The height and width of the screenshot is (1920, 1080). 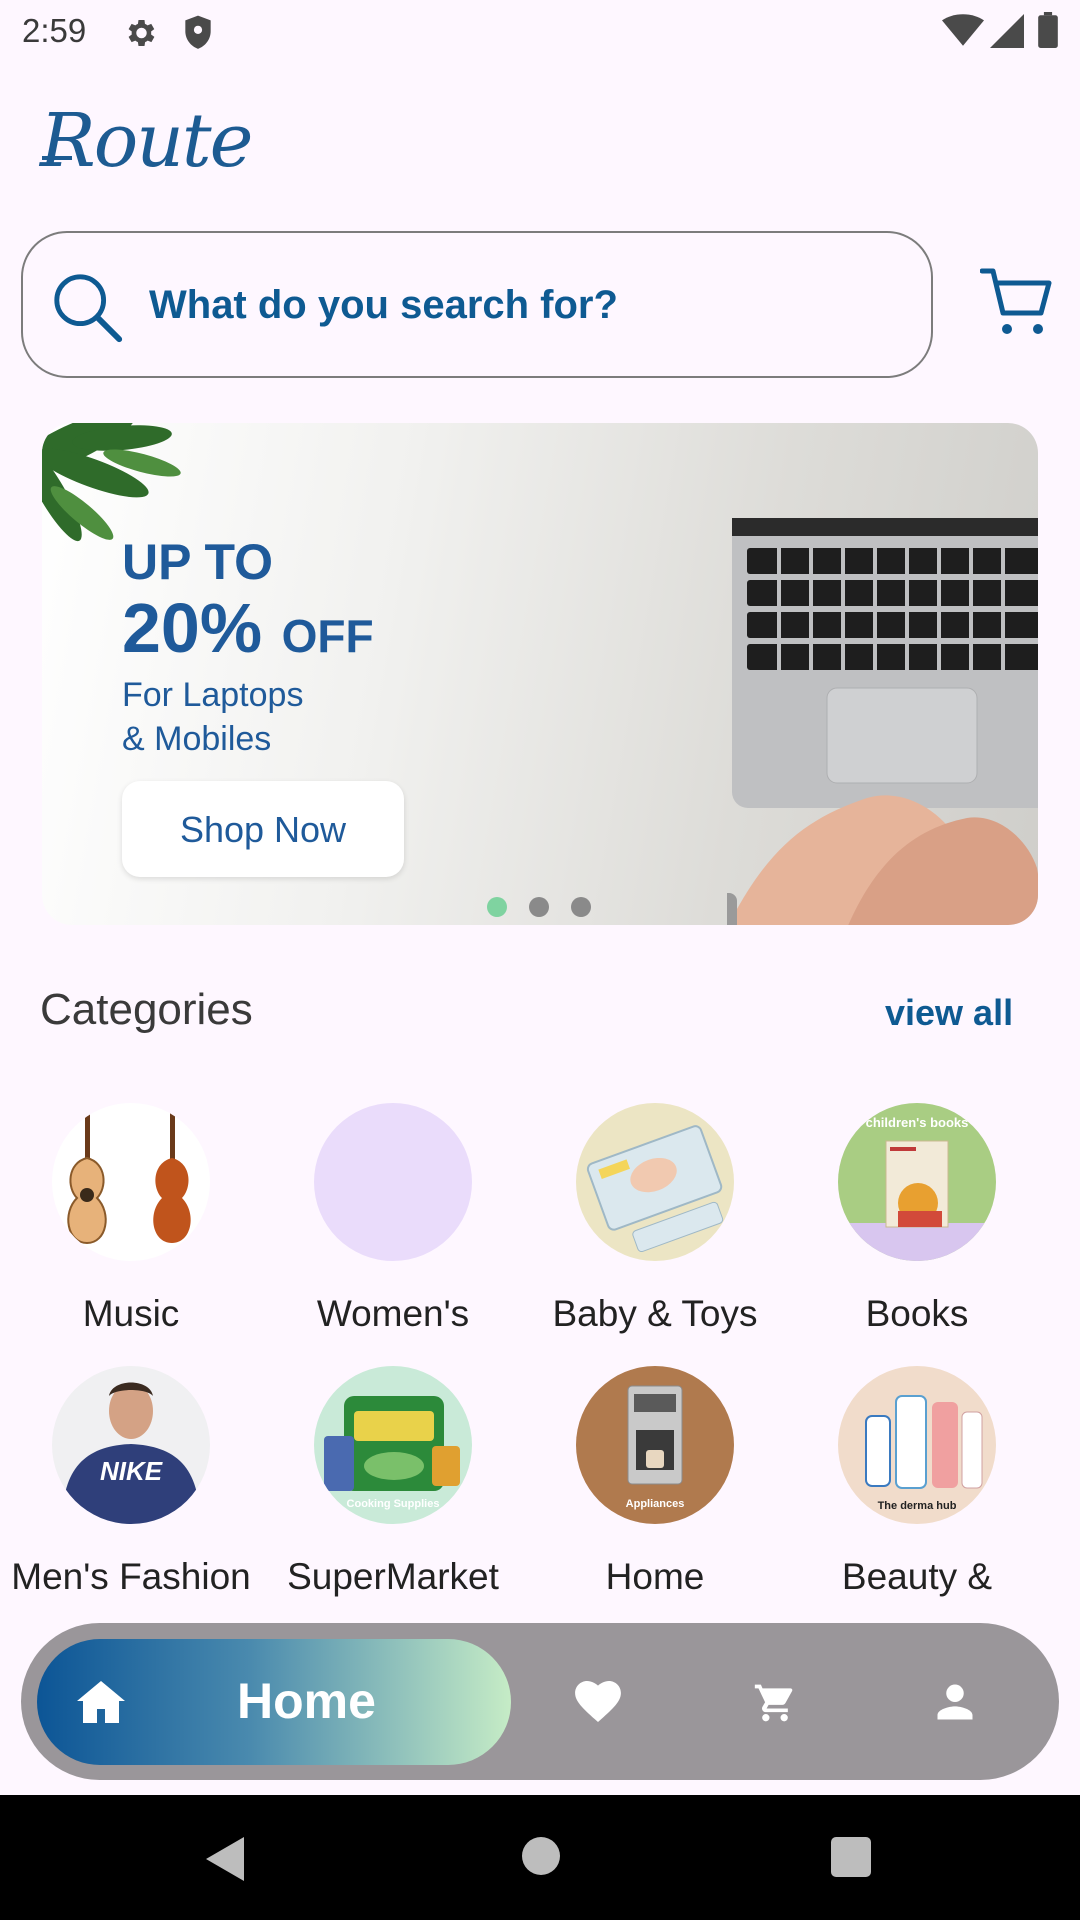 I want to click on category-music: Music, so click(x=131, y=1219).